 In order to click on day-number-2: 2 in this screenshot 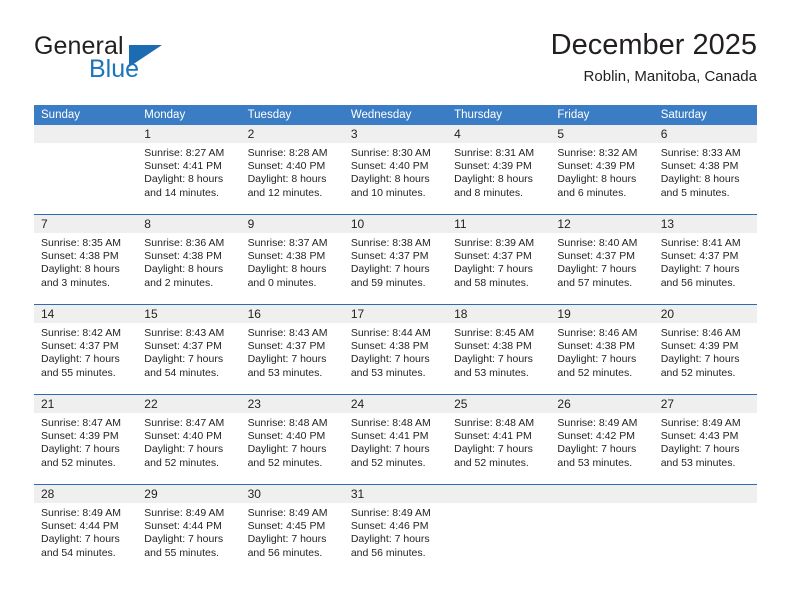, I will do `click(292, 134)`.